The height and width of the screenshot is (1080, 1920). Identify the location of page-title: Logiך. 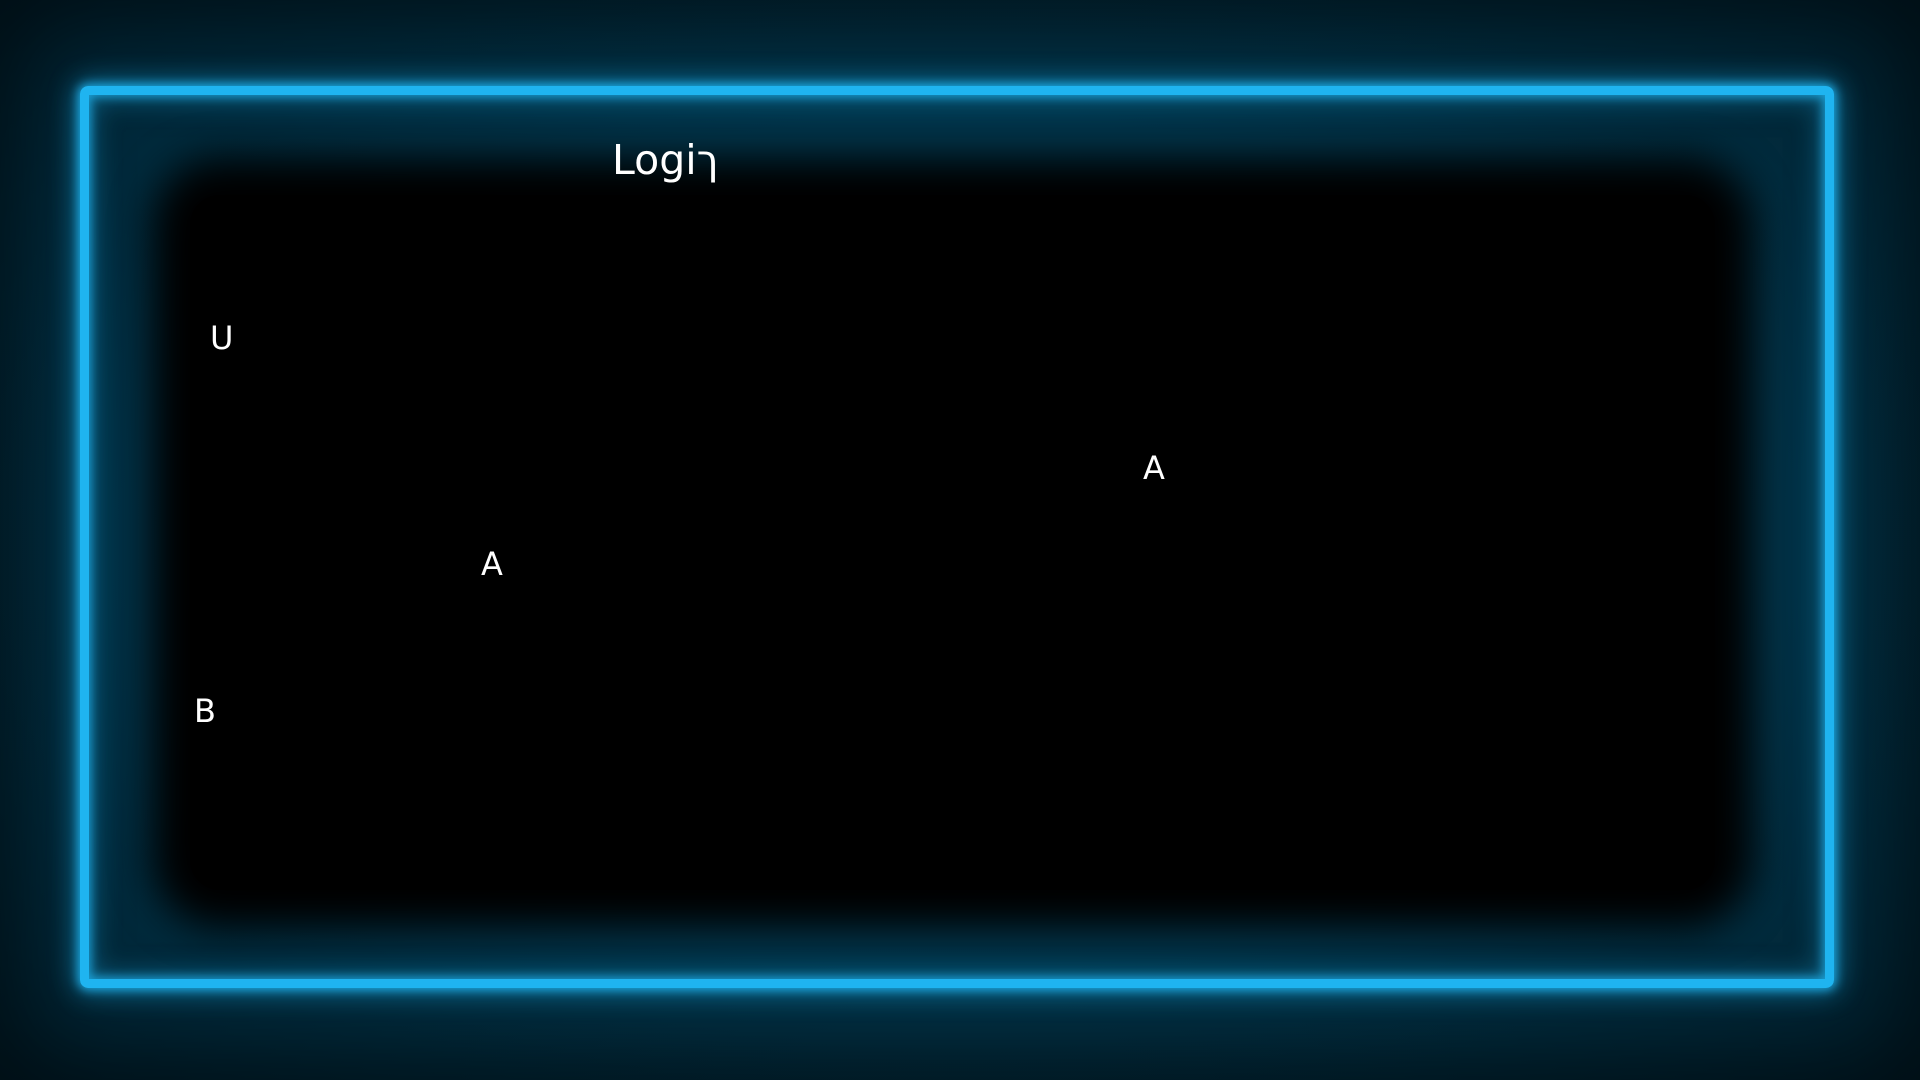
(665, 160).